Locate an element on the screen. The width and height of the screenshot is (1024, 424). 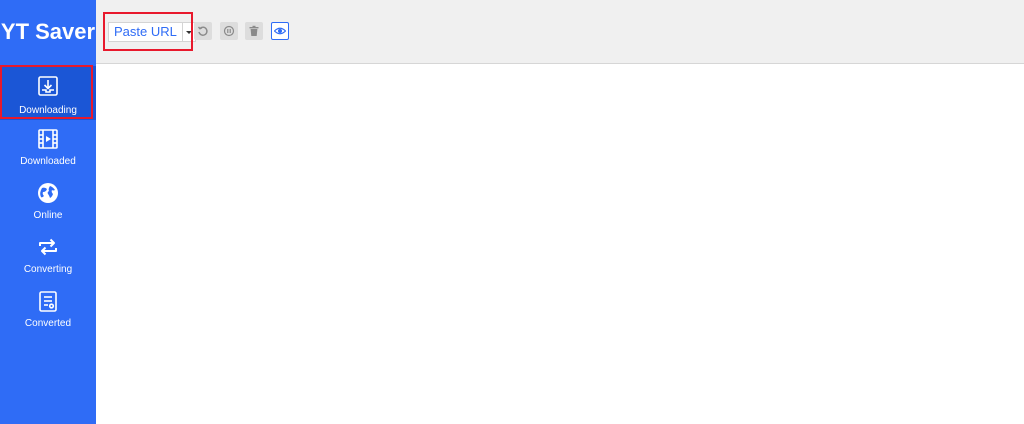
delete-button is located at coordinates (254, 31).